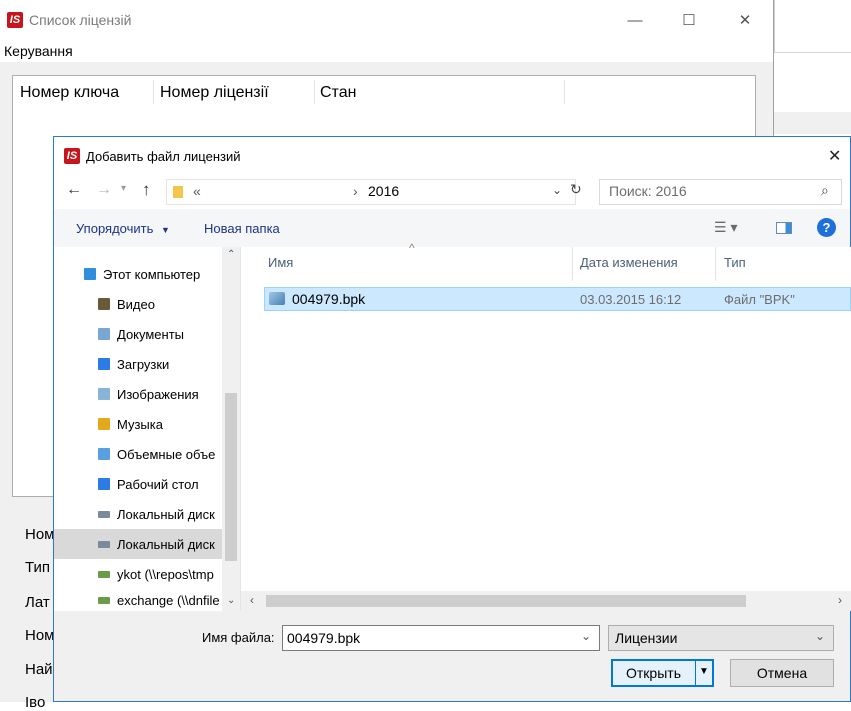 The height and width of the screenshot is (711, 851). I want to click on filename-input: 004979.bpk ⌄, so click(441, 638).